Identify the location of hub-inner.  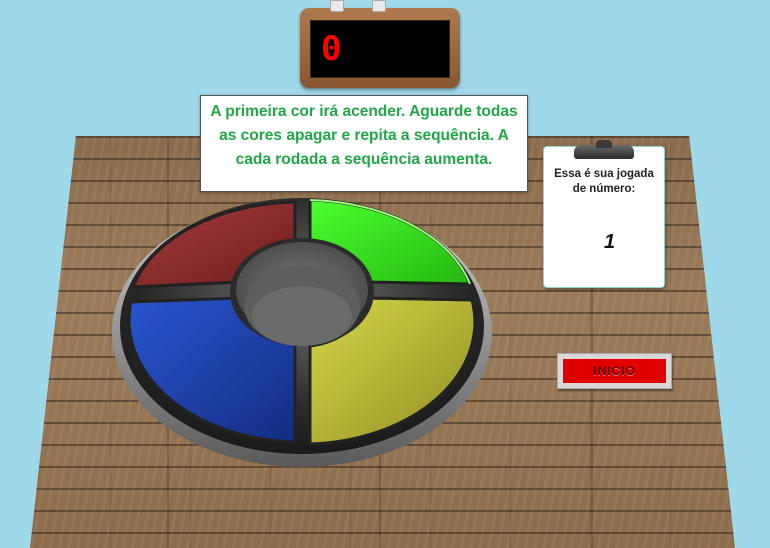
(302, 316).